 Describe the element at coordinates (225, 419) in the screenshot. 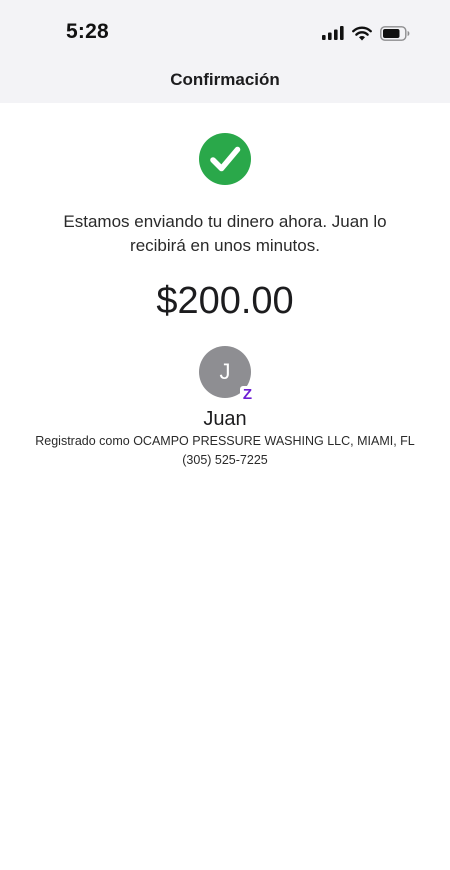

I see `recipient-name: Juan` at that location.